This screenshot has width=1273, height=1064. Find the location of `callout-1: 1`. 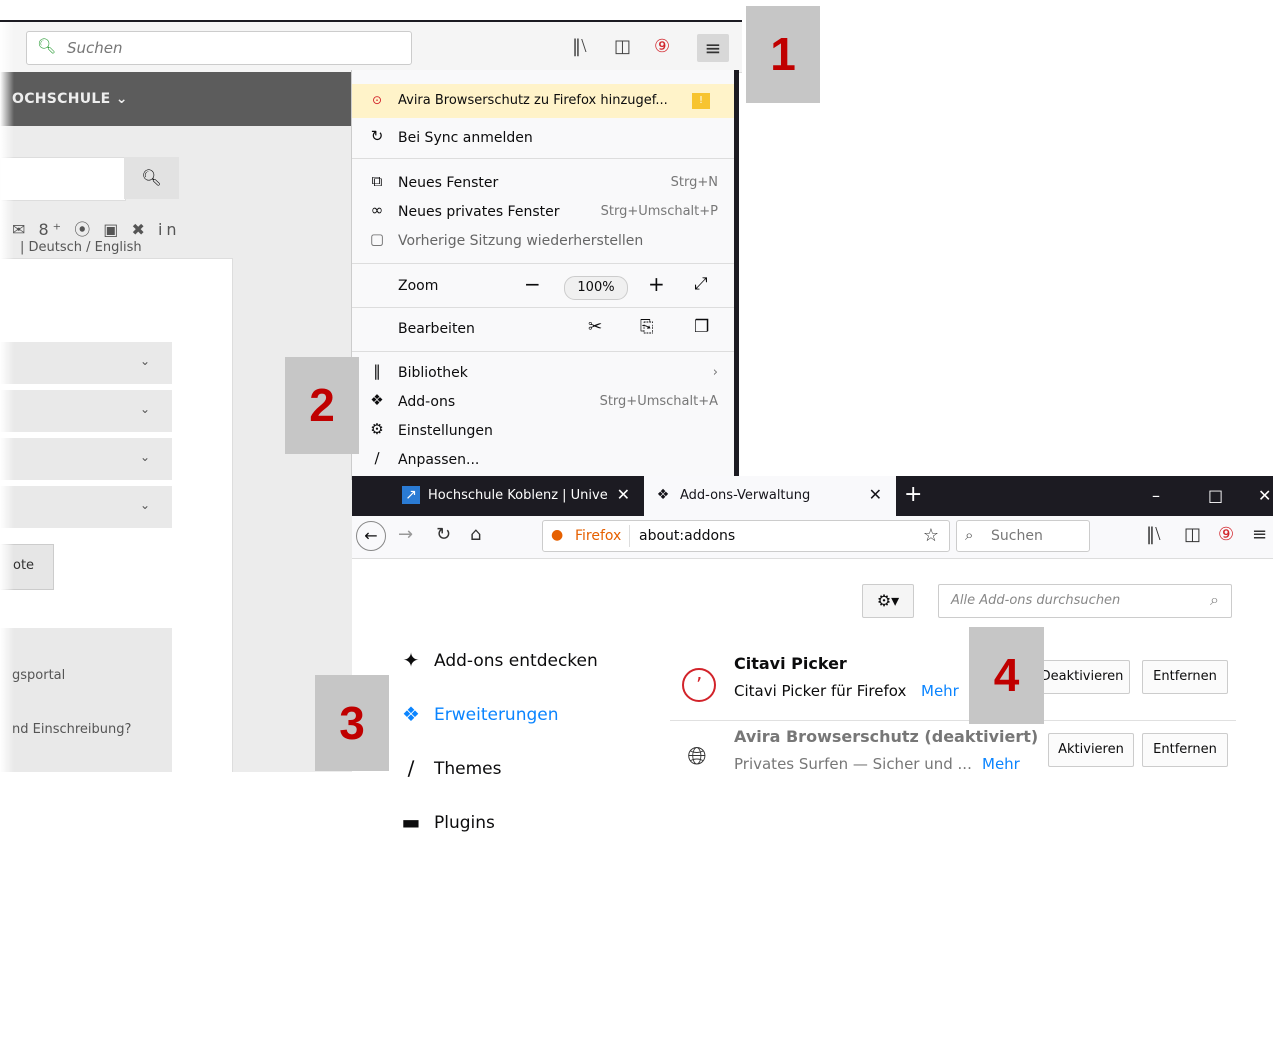

callout-1: 1 is located at coordinates (783, 54).